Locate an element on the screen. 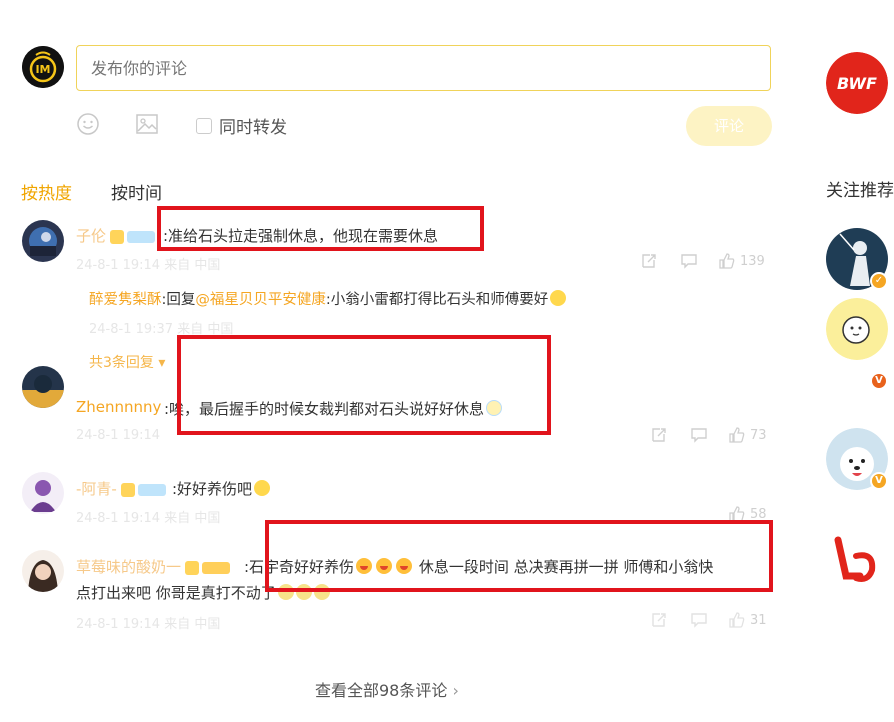 Image resolution: width=894 pixels, height=722 pixels. repost-option: 同时转发 is located at coordinates (241, 125).